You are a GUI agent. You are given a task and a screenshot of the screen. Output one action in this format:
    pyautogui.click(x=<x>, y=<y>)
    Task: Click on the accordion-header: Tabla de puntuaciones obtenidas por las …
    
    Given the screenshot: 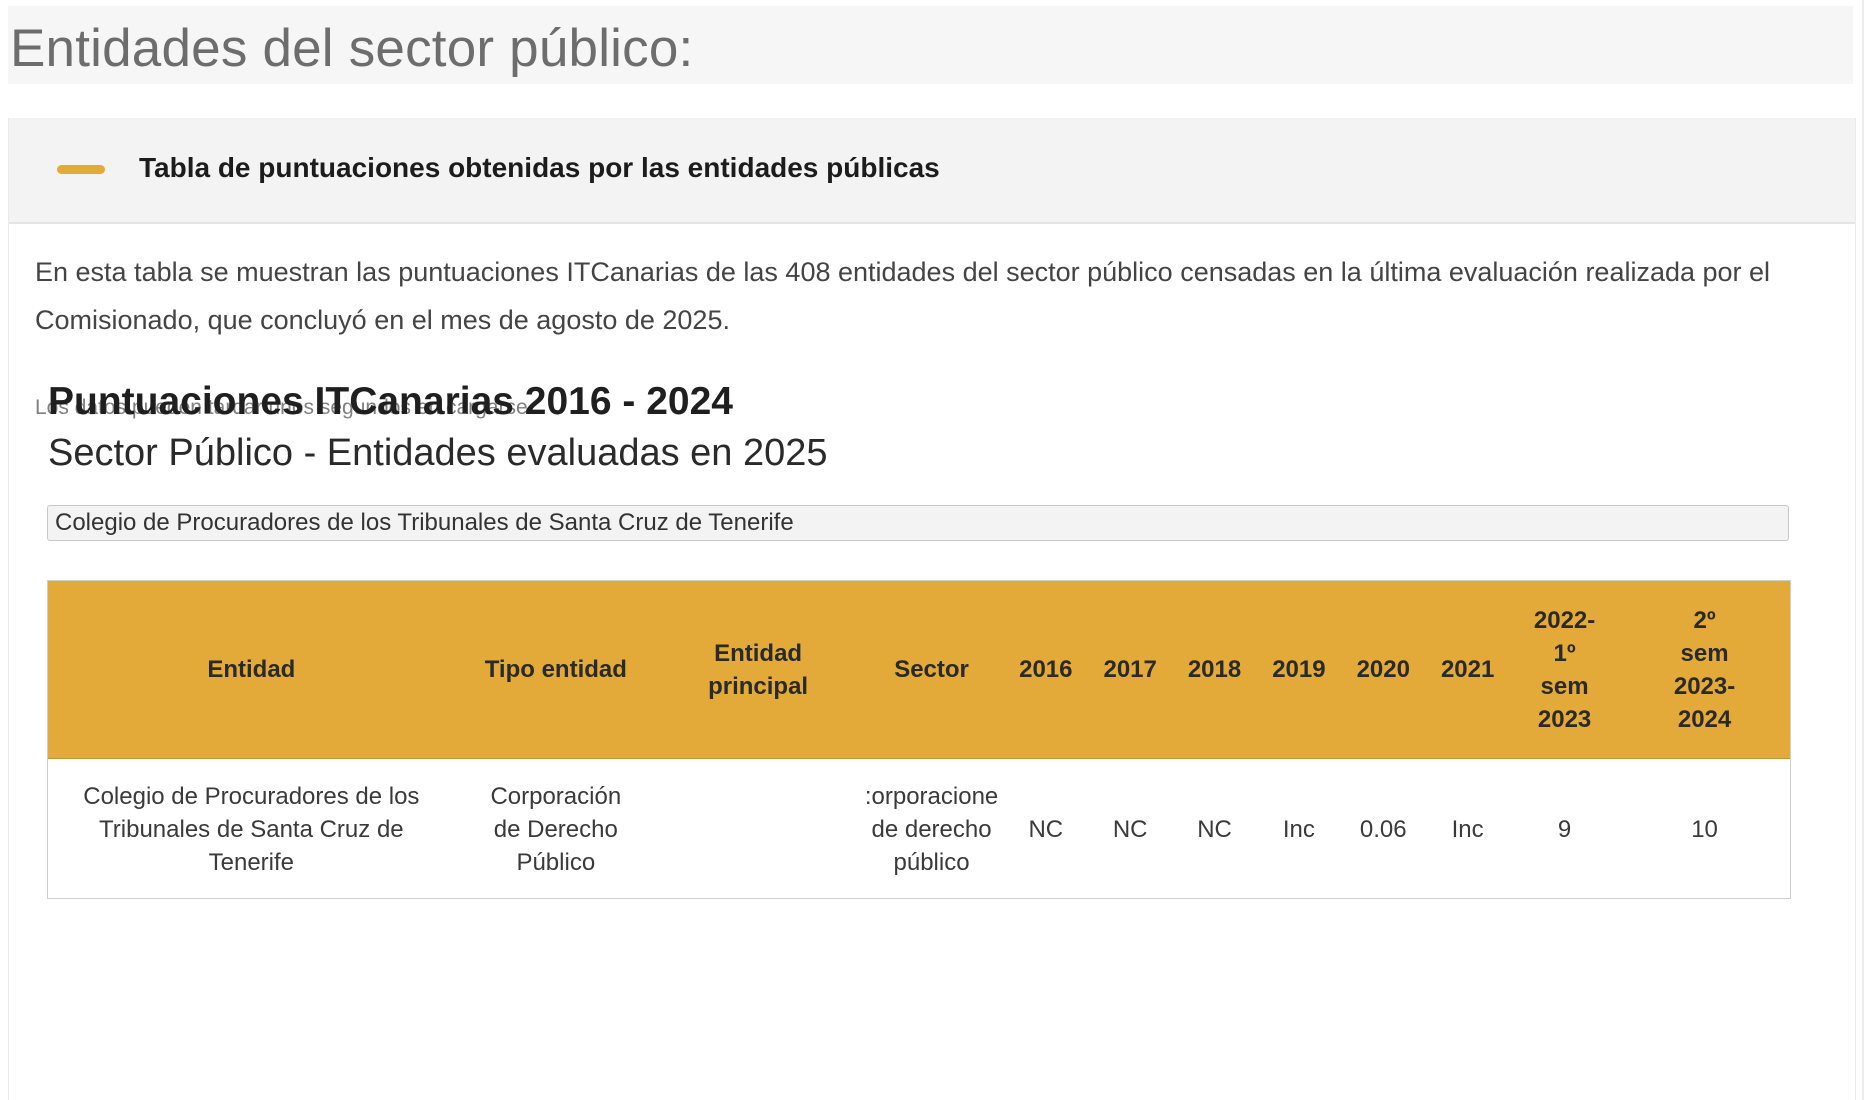 What is the action you would take?
    pyautogui.click(x=932, y=171)
    